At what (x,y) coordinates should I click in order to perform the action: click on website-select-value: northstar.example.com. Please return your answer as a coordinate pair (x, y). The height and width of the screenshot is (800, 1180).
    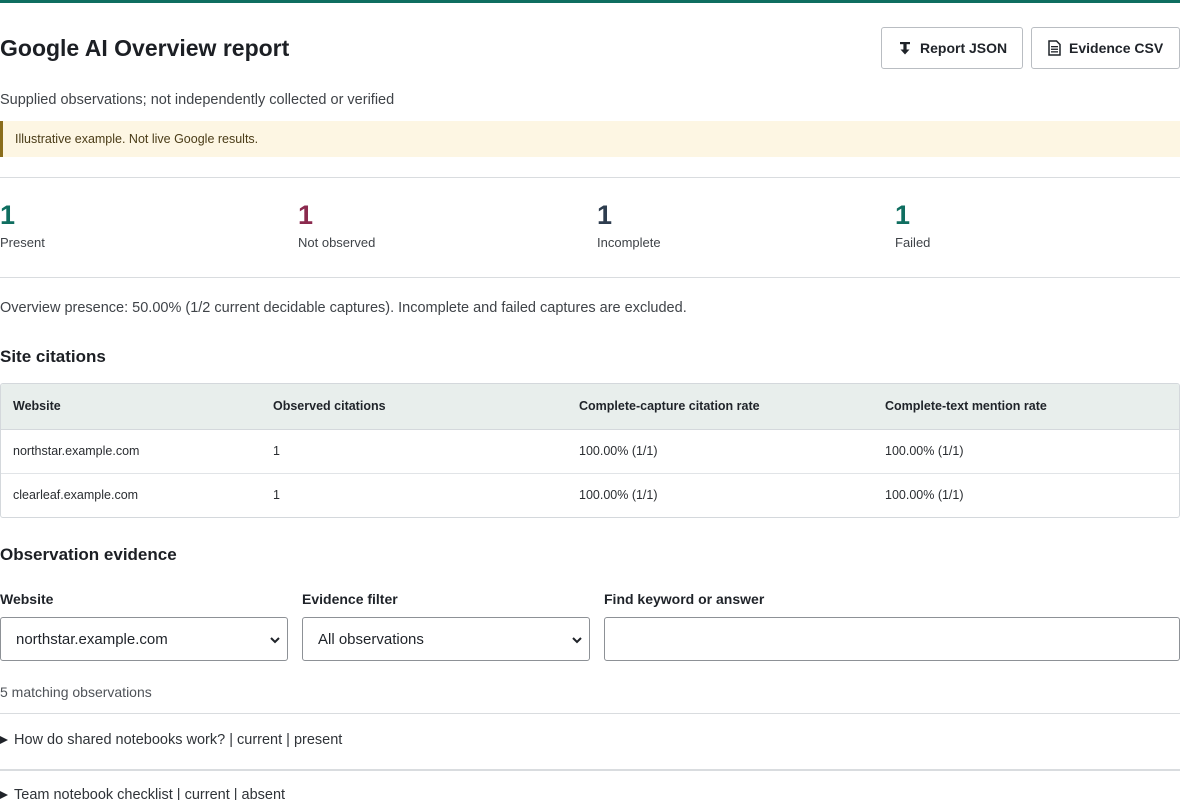
    Looking at the image, I should click on (92, 639).